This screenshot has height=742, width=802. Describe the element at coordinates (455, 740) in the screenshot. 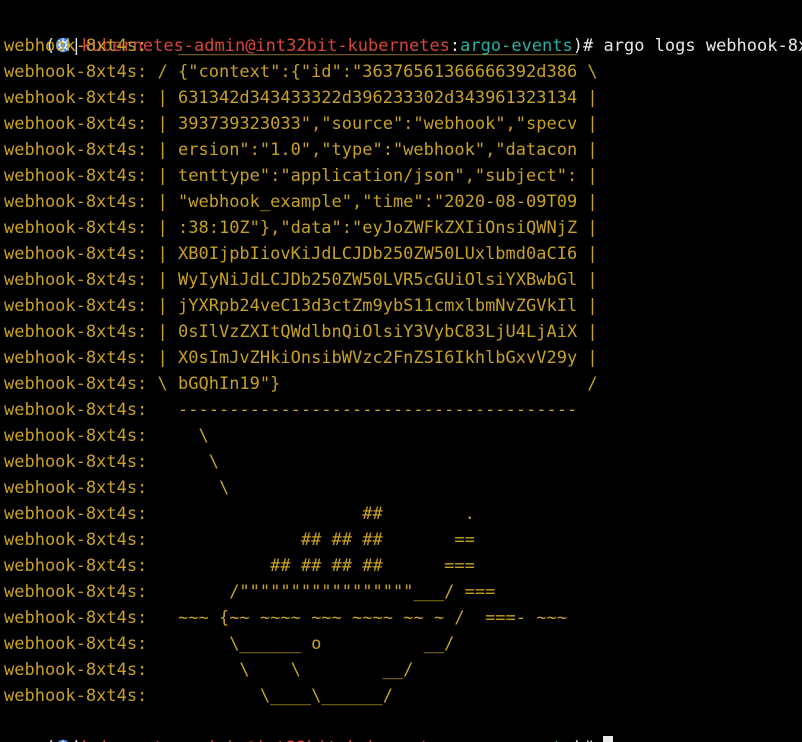

I see `prompt-colon: :` at that location.